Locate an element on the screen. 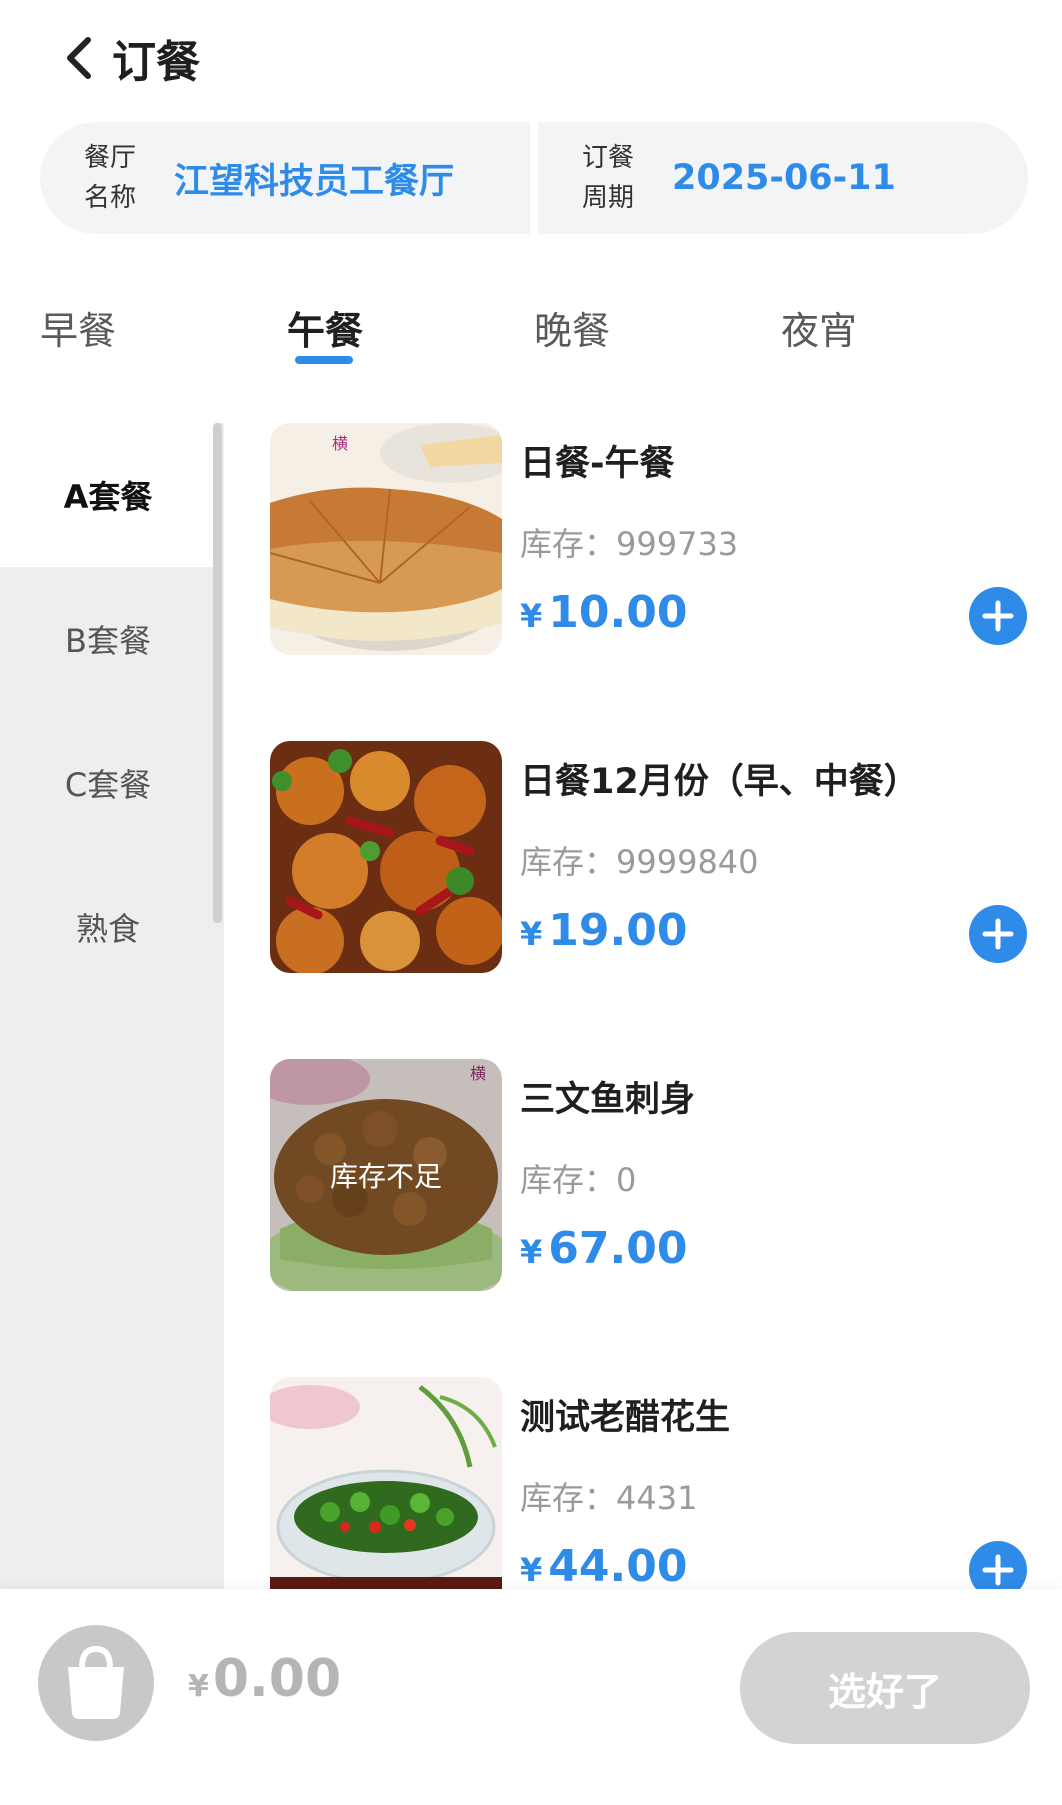 The image size is (1062, 1805). dish-item: 横 库存不足 三文鱼刺身 库存：0 ¥67.00 is located at coordinates (643, 1175).